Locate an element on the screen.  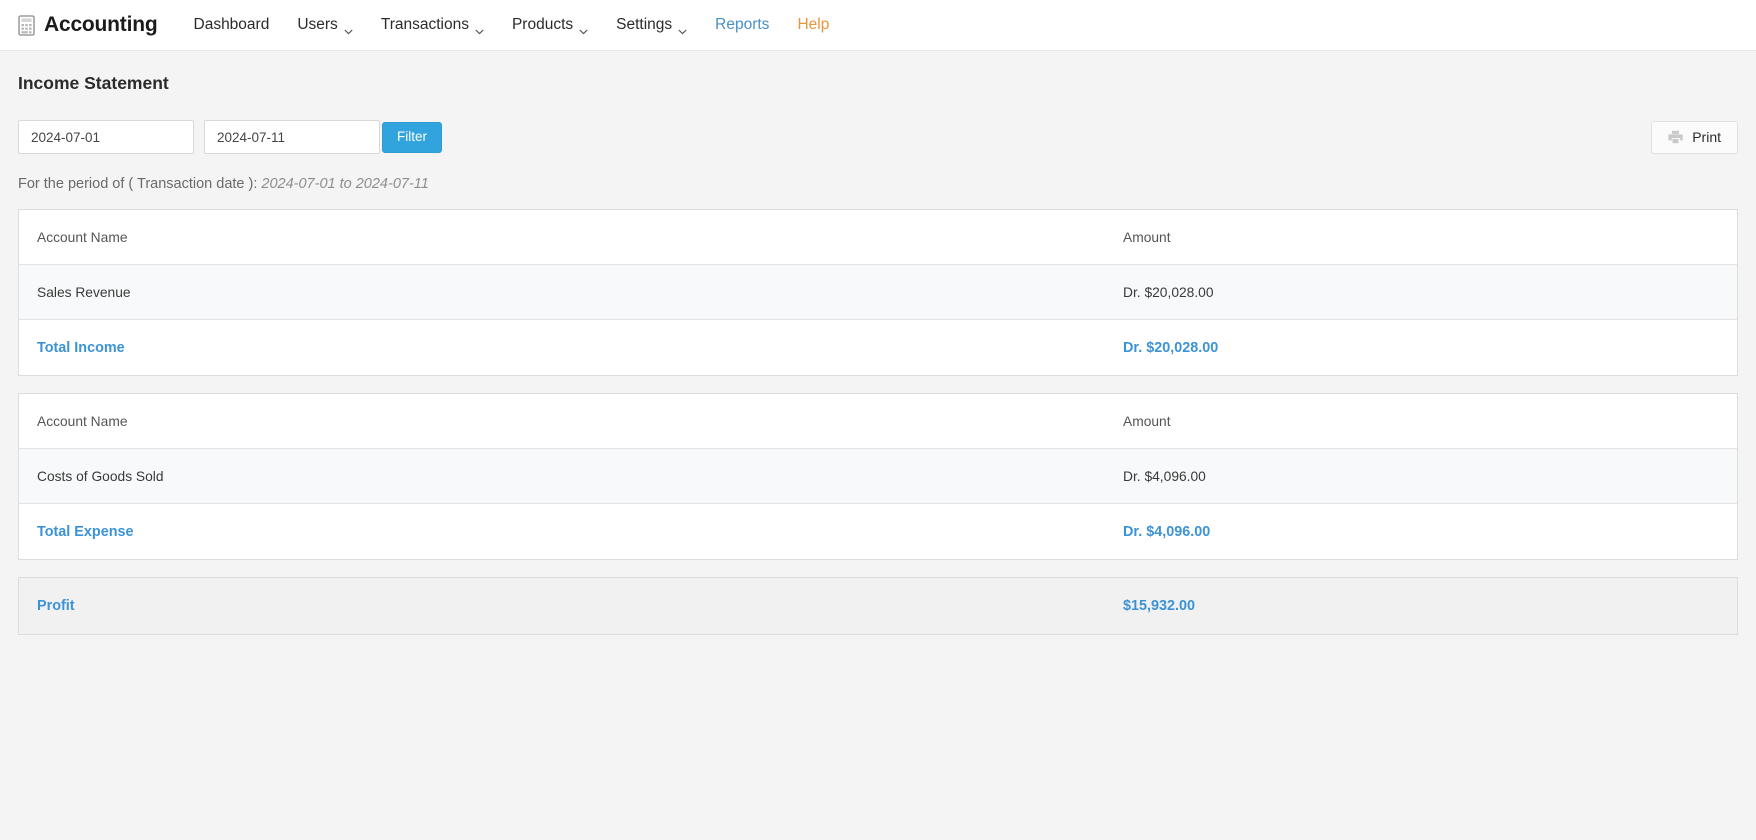
brand-logo: Accounting is located at coordinates (88, 25).